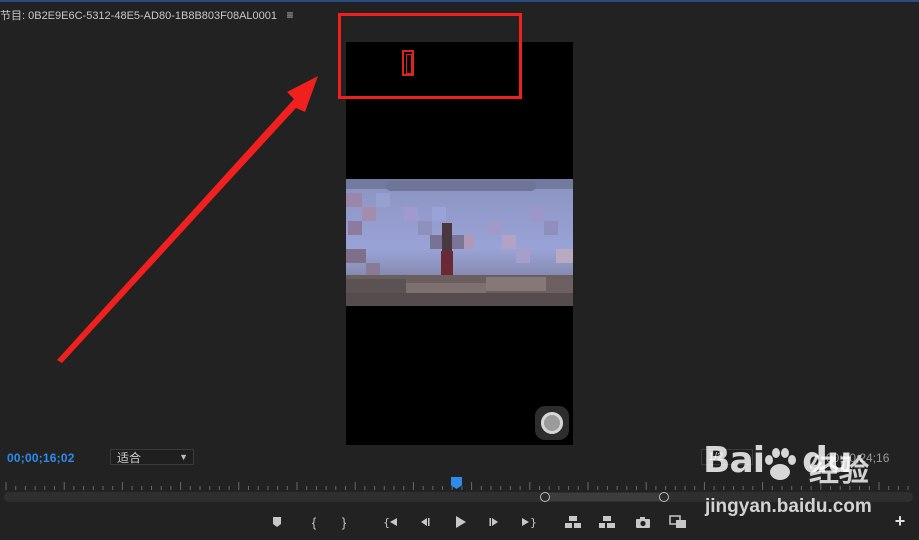 This screenshot has height=540, width=919. What do you see at coordinates (607, 522) in the screenshot?
I see `extract-icon` at bounding box center [607, 522].